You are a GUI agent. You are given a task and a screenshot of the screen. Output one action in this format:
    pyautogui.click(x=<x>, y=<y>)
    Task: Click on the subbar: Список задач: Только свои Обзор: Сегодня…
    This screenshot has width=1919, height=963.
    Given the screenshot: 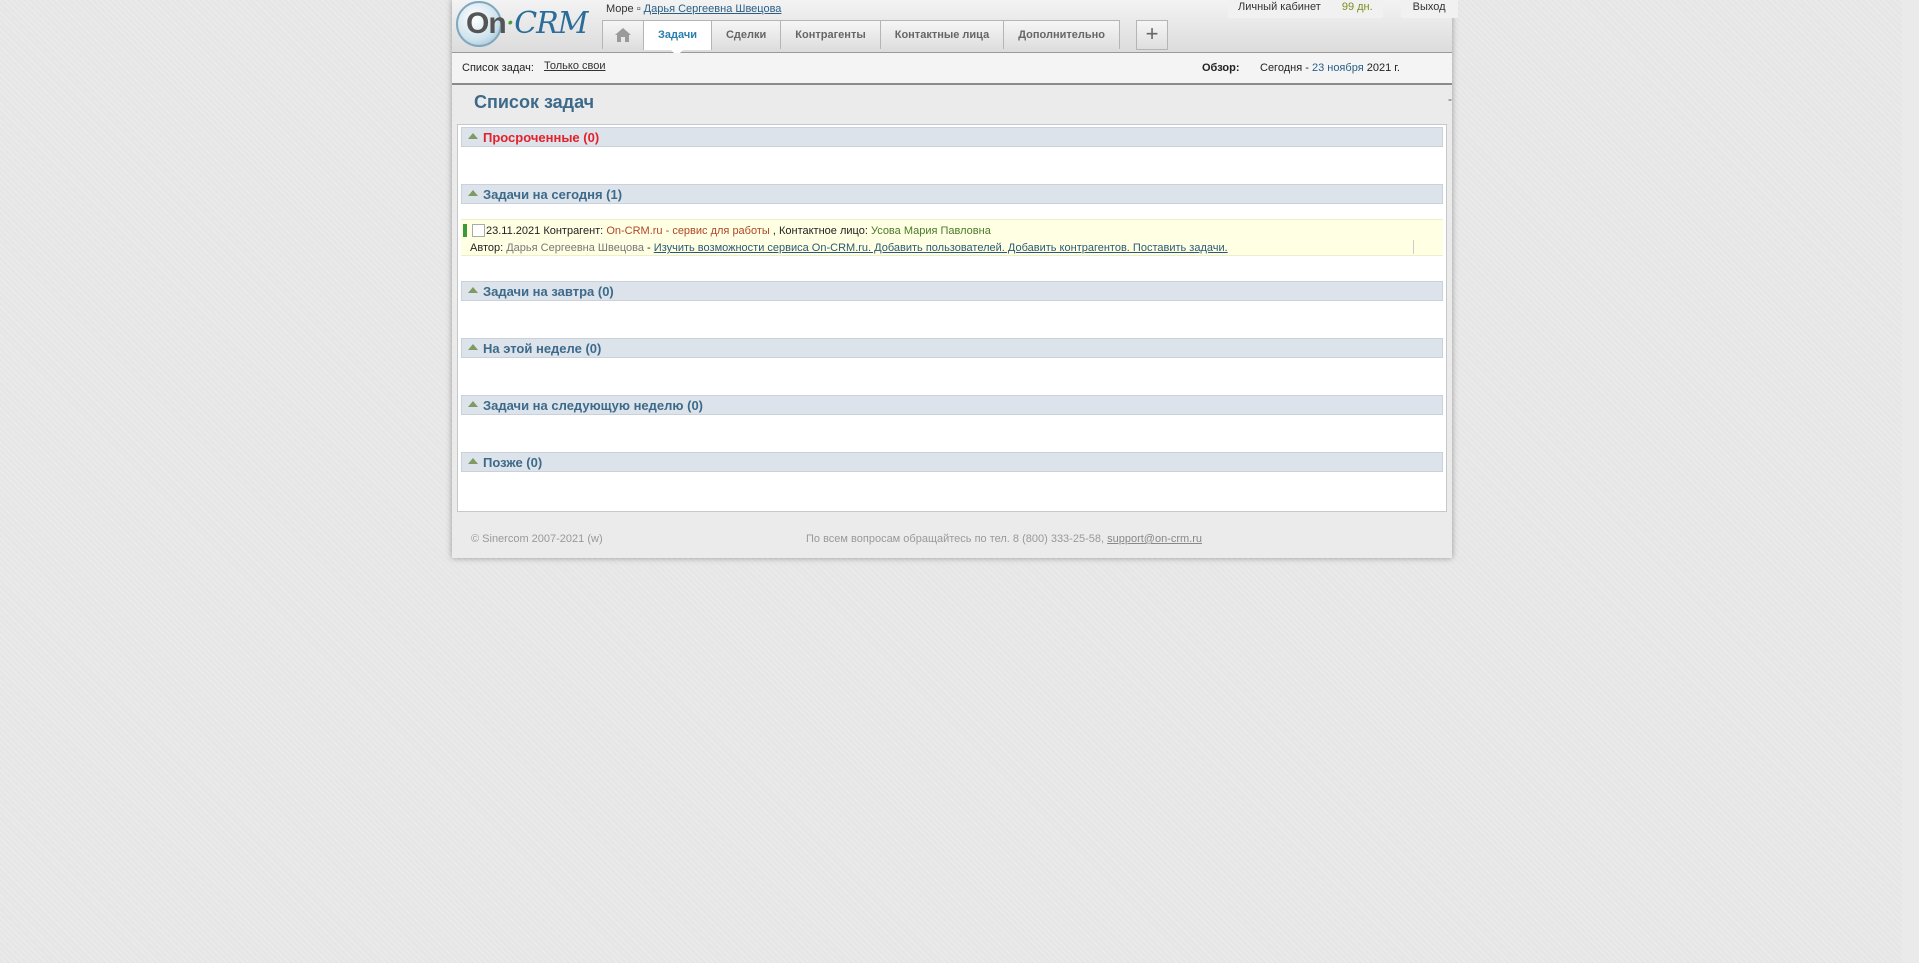 What is the action you would take?
    pyautogui.click(x=952, y=69)
    